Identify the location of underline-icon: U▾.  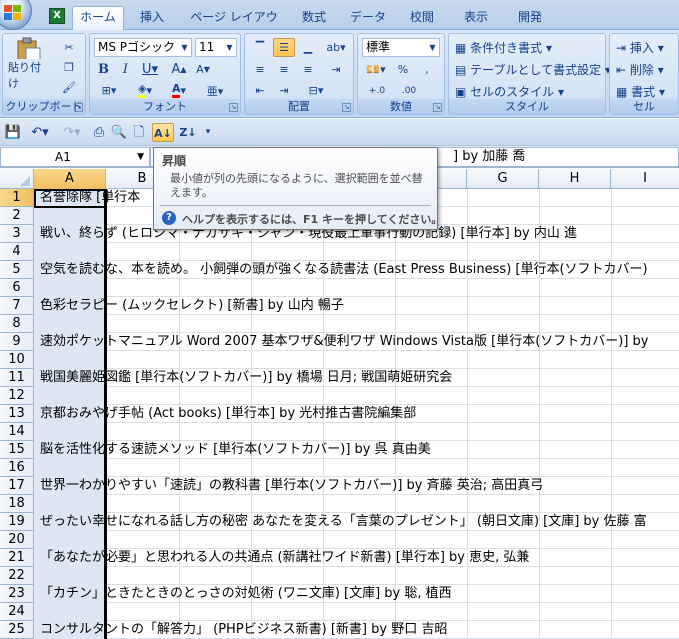
(150, 69).